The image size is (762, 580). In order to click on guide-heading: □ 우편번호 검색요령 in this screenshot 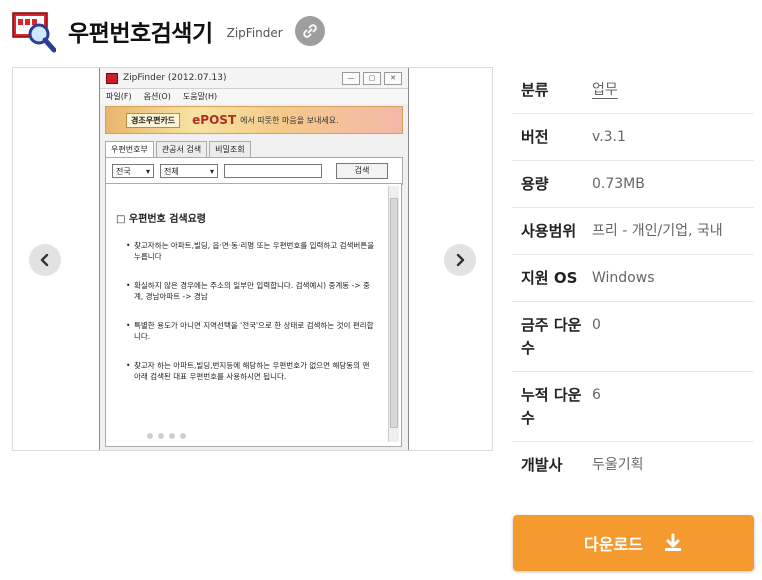, I will do `click(161, 219)`.